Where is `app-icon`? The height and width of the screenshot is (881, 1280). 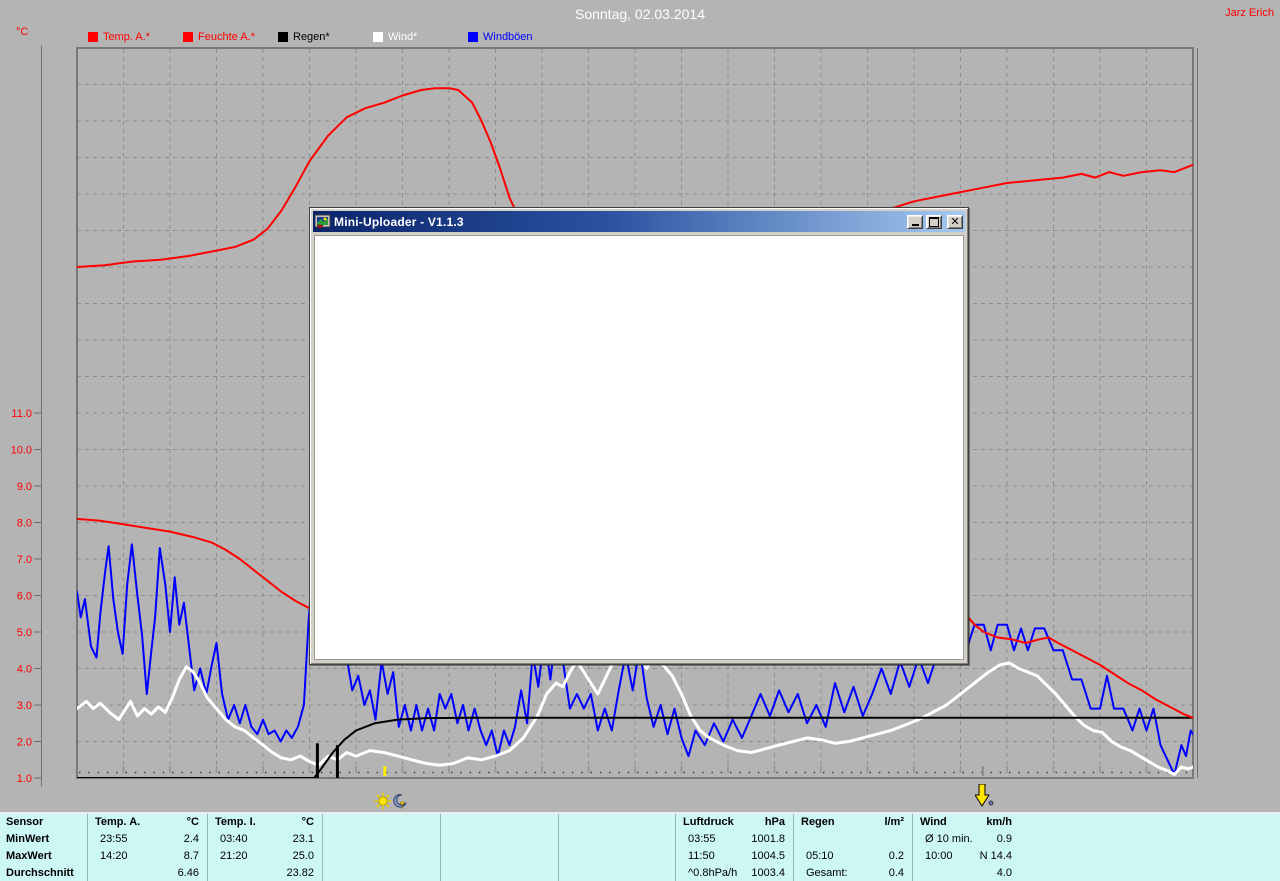 app-icon is located at coordinates (322, 222).